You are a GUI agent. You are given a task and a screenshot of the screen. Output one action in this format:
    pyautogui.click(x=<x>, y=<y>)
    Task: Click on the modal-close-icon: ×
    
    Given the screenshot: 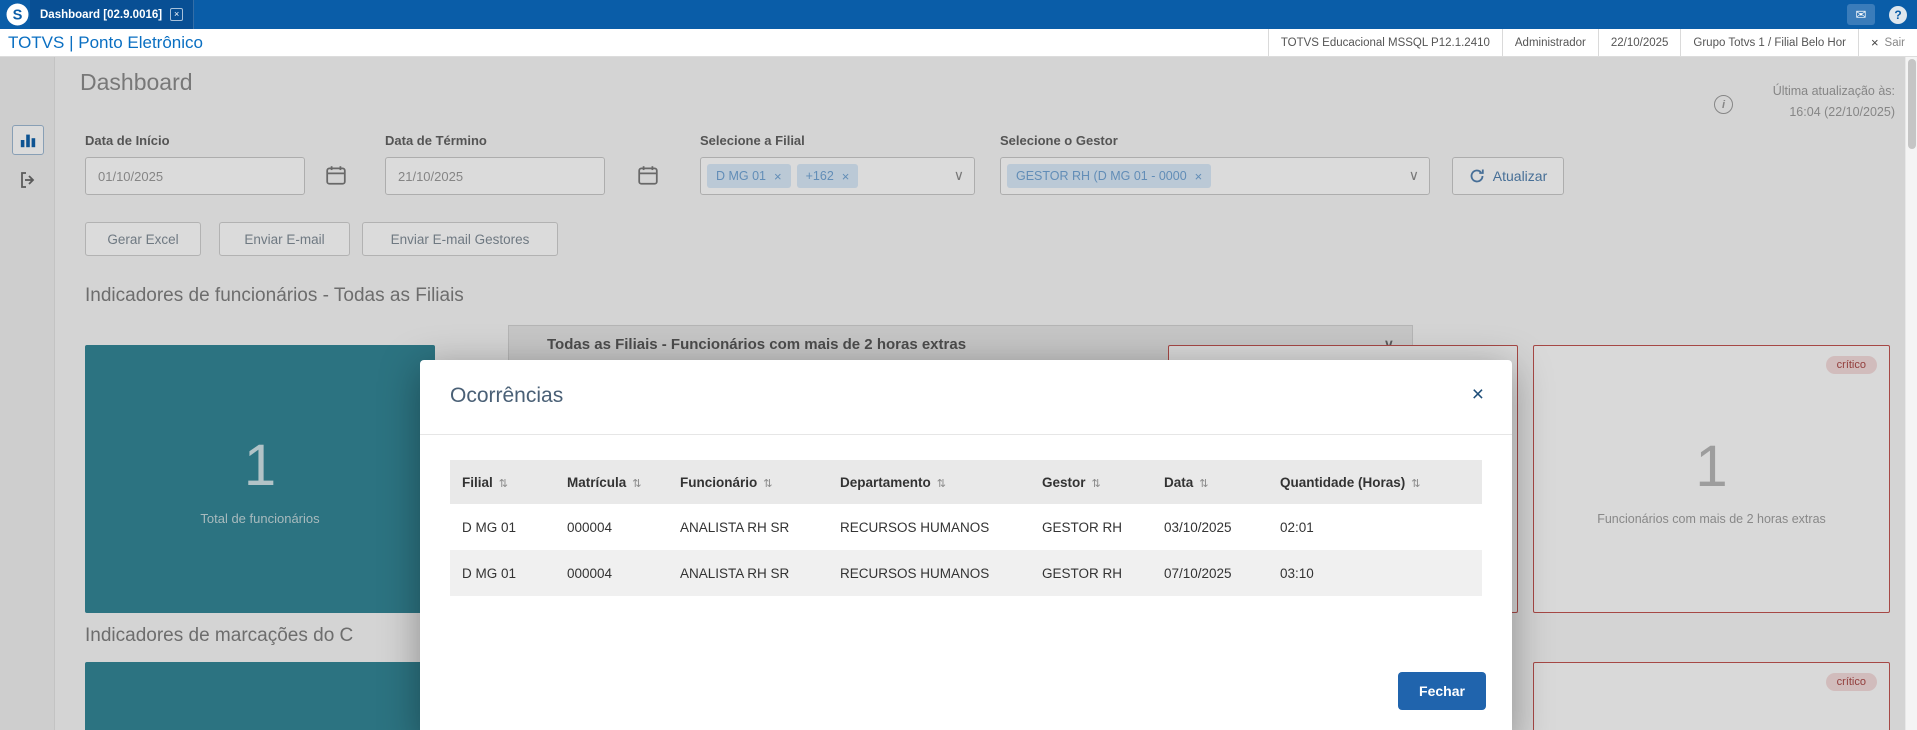 What is the action you would take?
    pyautogui.click(x=1478, y=394)
    